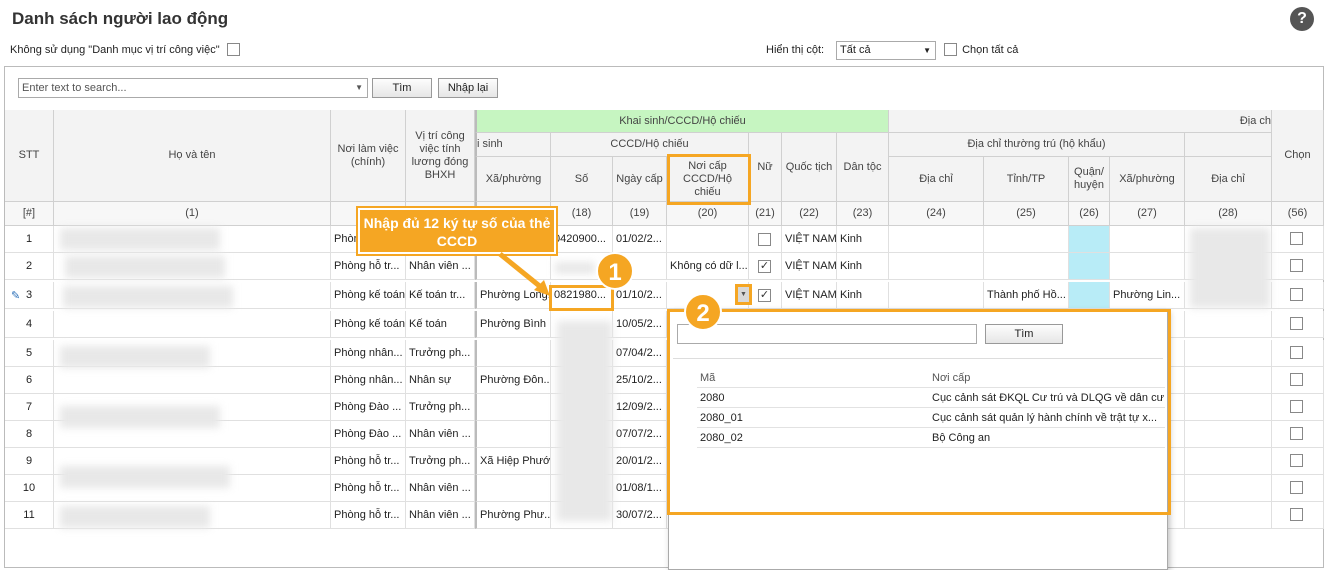  What do you see at coordinates (1026, 179) in the screenshot?
I see `col-perm-city: Tỉnh/TP` at bounding box center [1026, 179].